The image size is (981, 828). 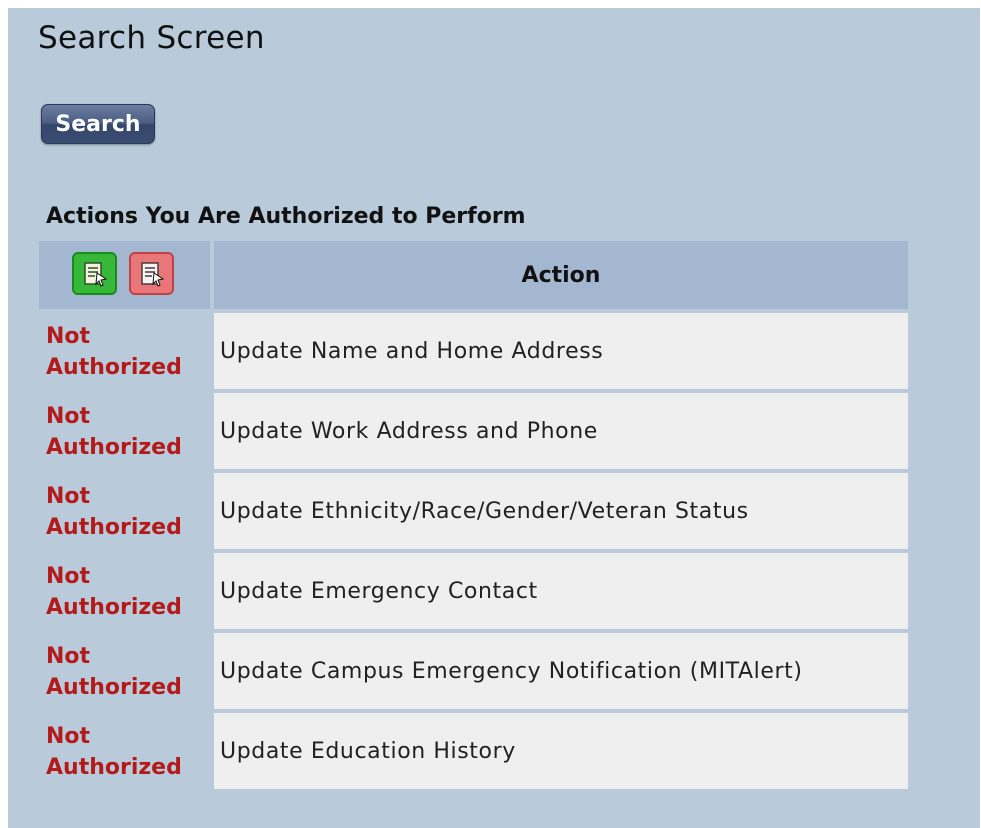 I want to click on action-cell: Update Name and Home Address, so click(x=559, y=349).